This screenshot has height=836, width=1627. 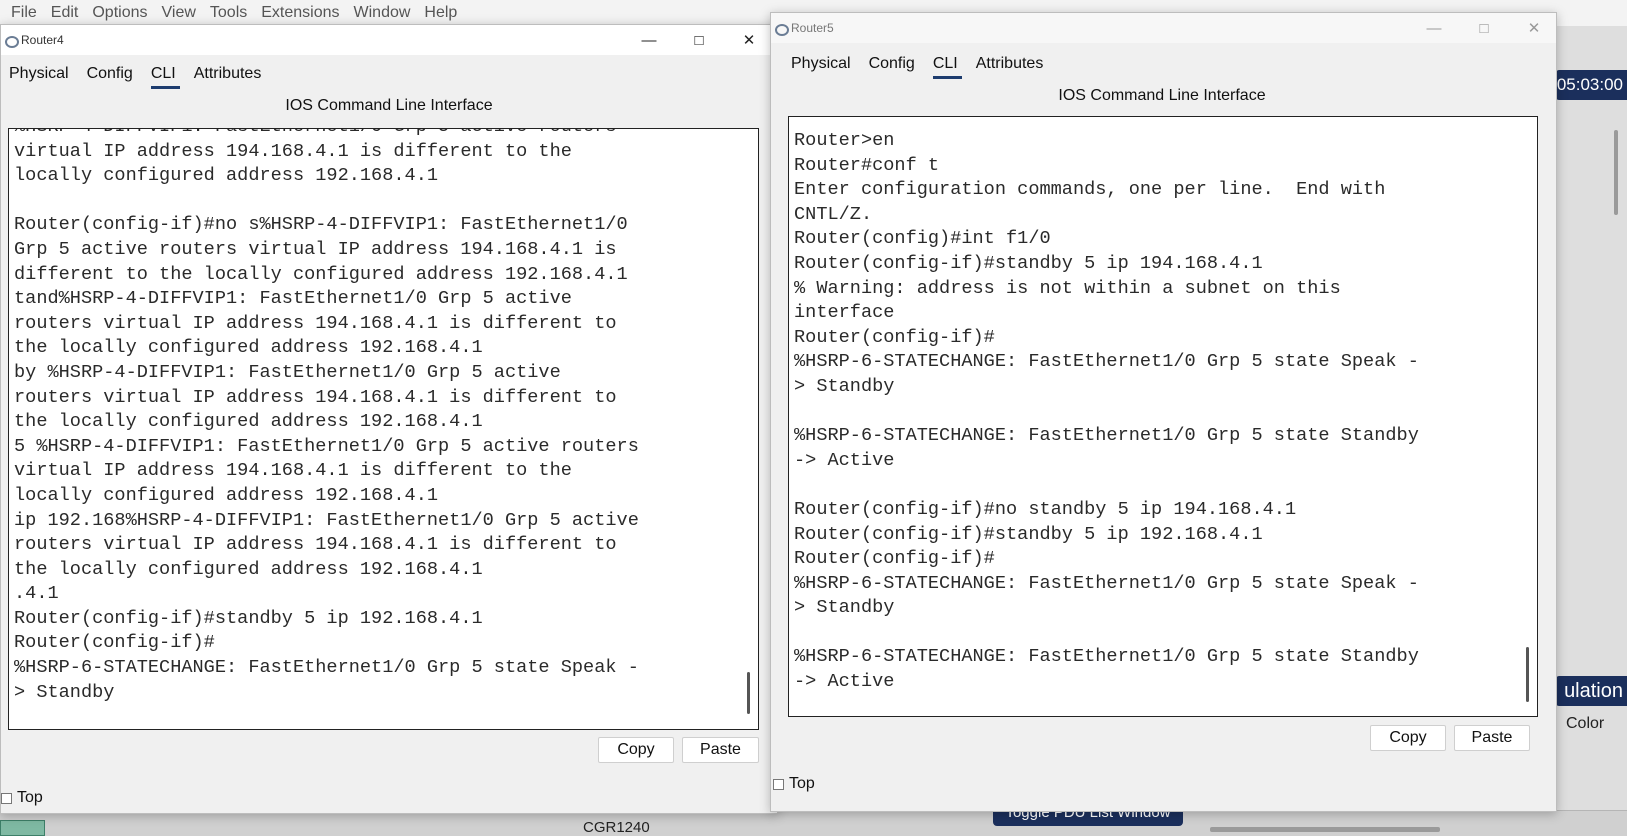 What do you see at coordinates (1591, 85) in the screenshot?
I see `simulation-clock: 05:03:00` at bounding box center [1591, 85].